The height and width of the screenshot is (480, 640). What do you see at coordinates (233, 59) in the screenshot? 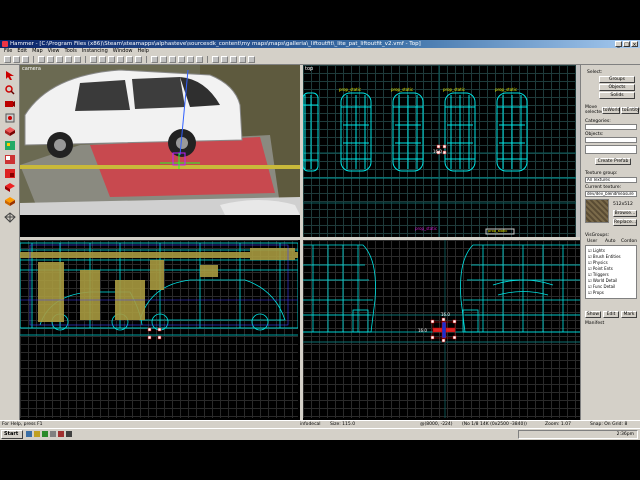
I see `flat-icon` at bounding box center [233, 59].